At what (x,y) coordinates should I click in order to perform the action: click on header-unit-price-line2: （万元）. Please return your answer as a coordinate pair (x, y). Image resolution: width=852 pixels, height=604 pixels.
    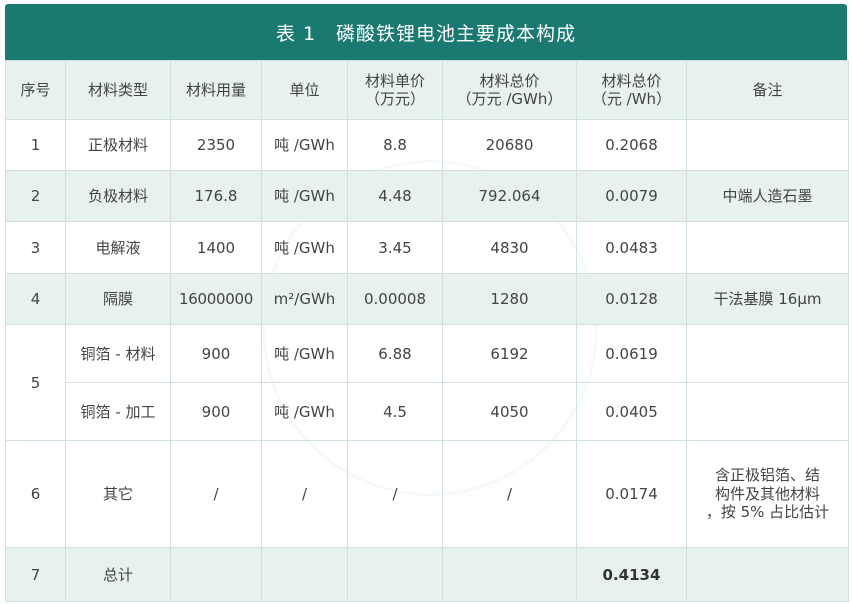
    Looking at the image, I should click on (394, 99).